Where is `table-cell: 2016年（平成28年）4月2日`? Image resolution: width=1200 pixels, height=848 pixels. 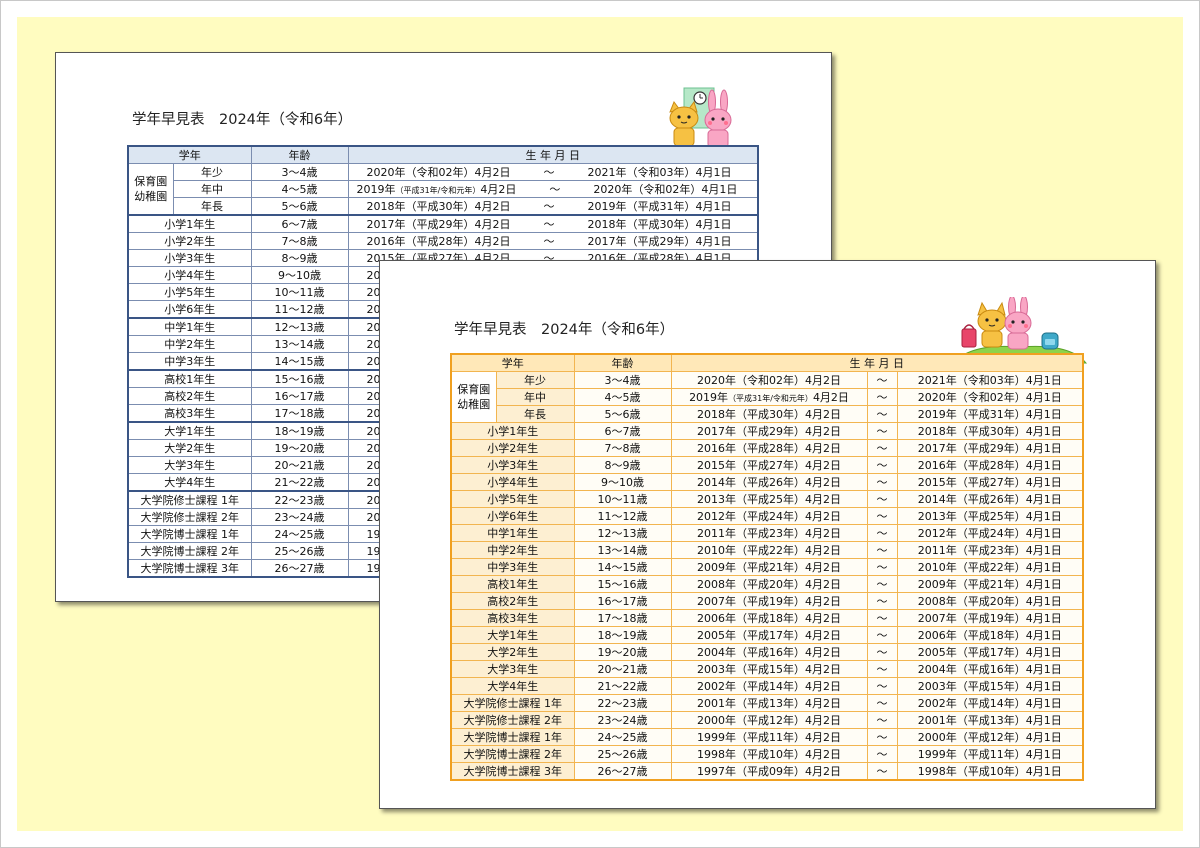 table-cell: 2016年（平成28年）4月2日 is located at coordinates (769, 448).